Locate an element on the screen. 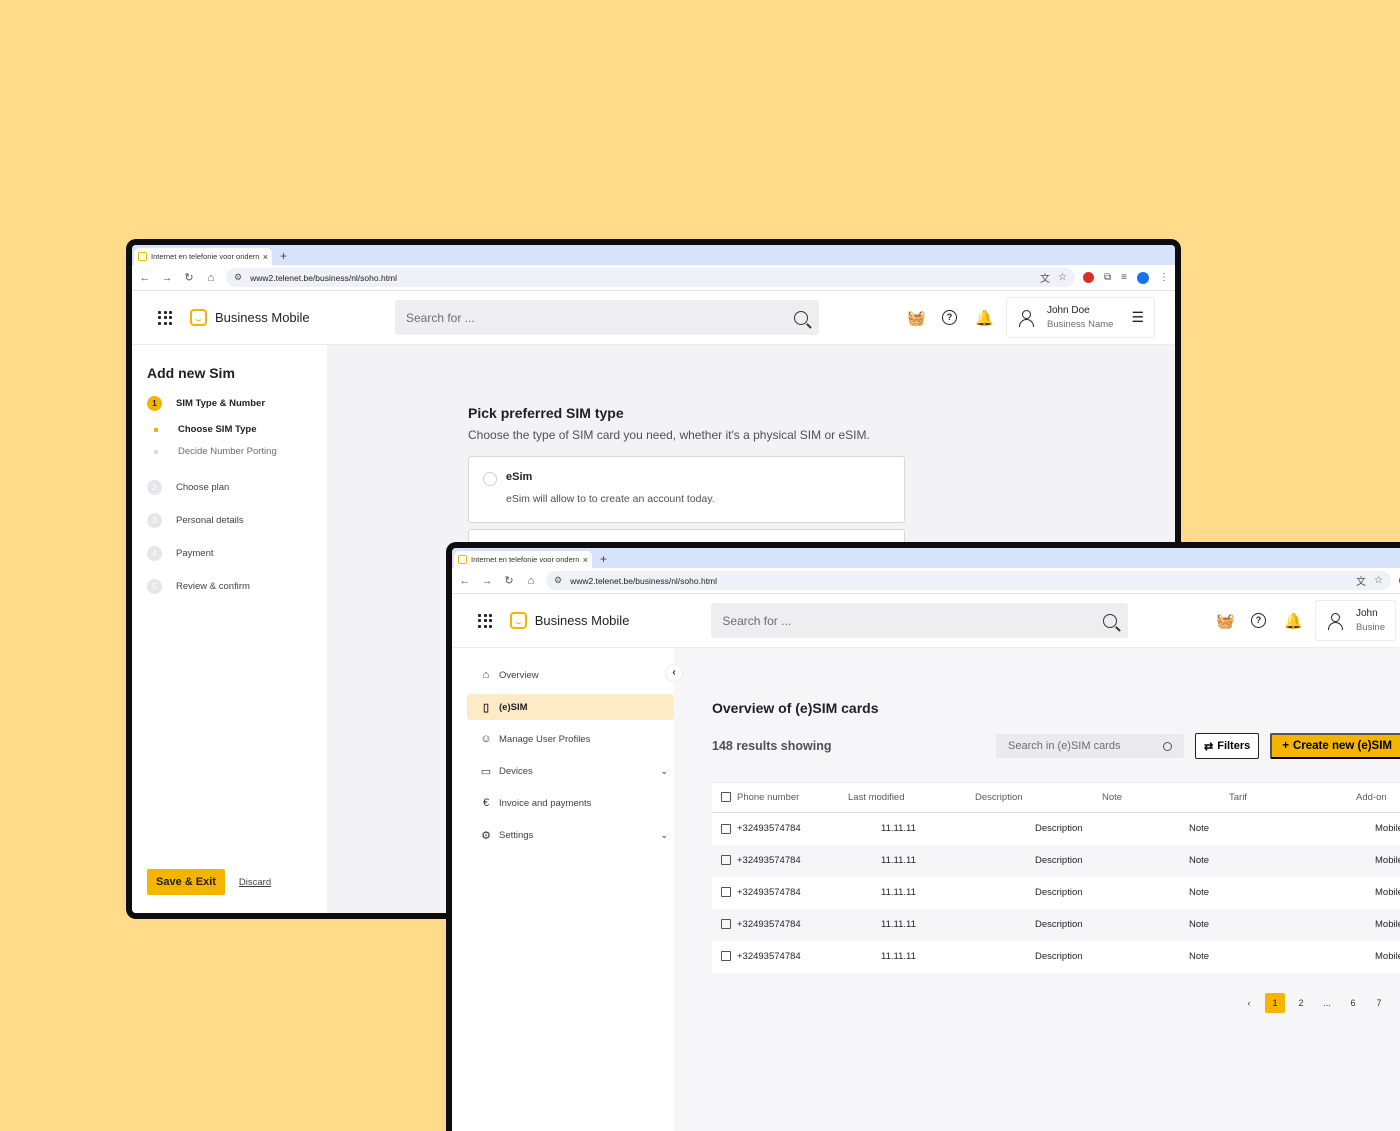  column-header-description: Description is located at coordinates (1027, 797).